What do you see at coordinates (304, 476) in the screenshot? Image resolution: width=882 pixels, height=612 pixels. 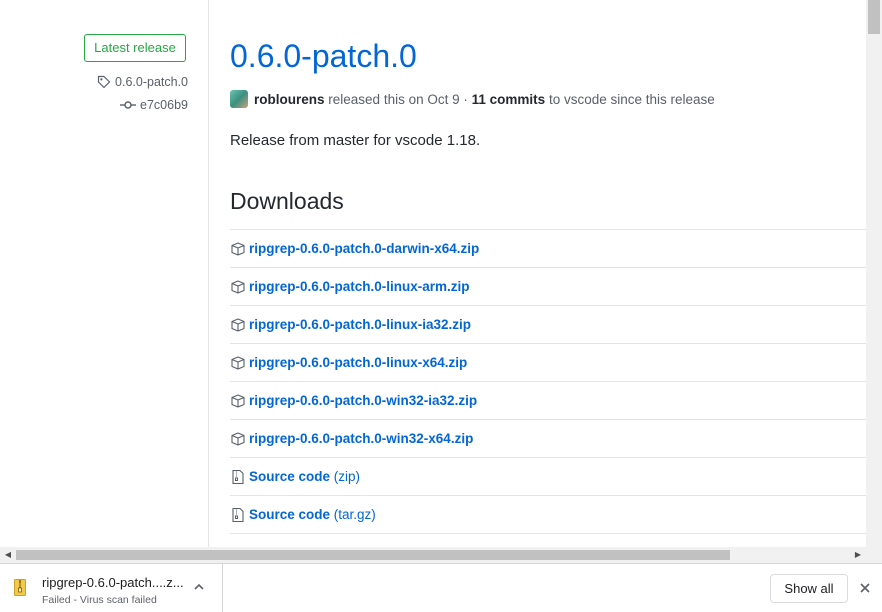 I see `source-zip-link: Source code (zip)` at bounding box center [304, 476].